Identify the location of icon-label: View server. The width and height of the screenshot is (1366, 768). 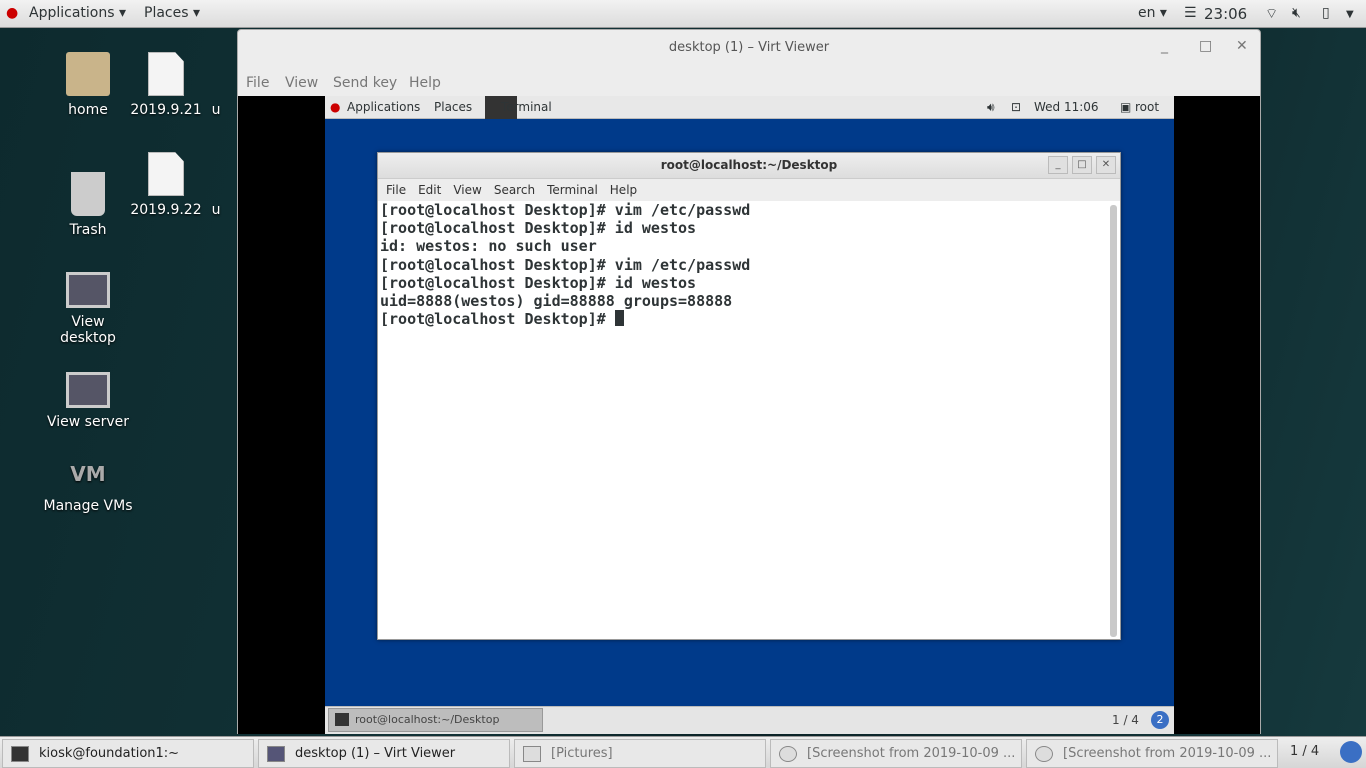
(88, 422).